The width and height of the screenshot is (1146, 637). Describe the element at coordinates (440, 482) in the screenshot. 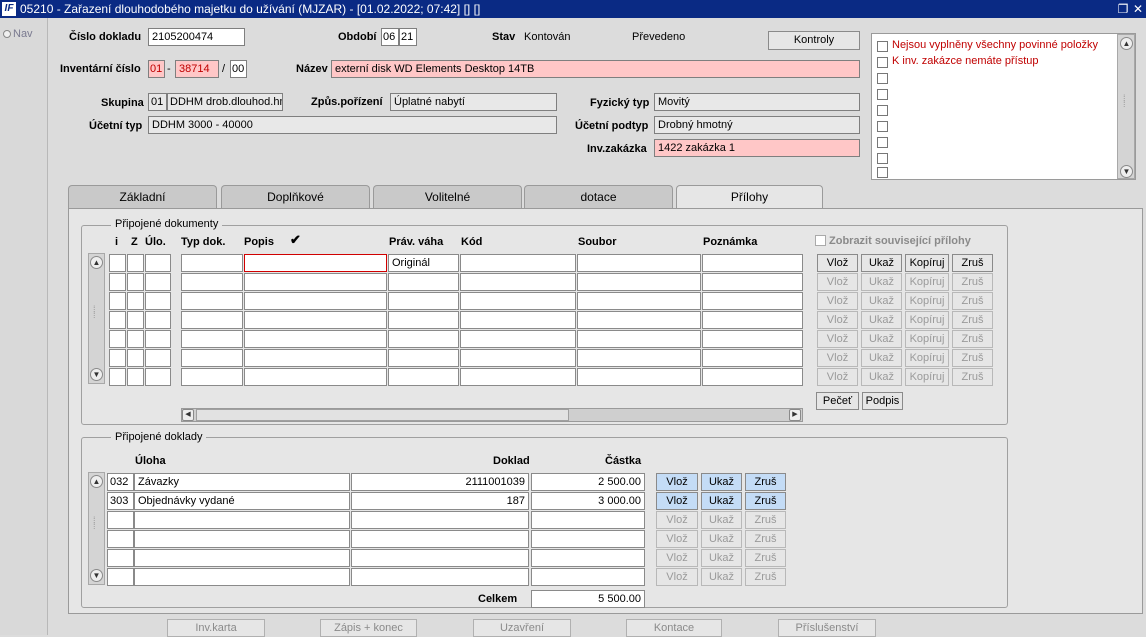

I see `doklad-cell-doklad: 2111001039` at that location.